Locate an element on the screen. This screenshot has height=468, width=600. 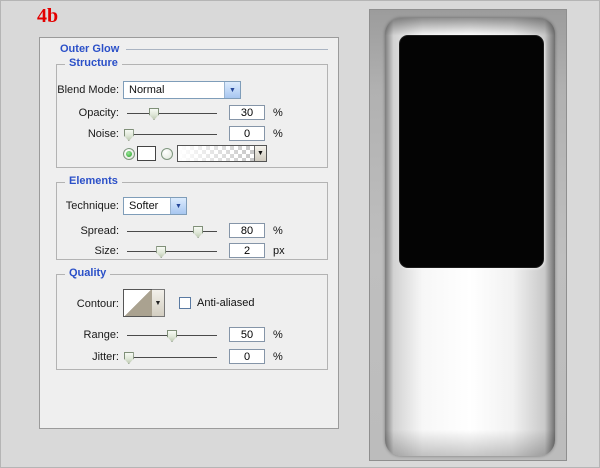
glow-color-row: ▼ is located at coordinates (192, 154).